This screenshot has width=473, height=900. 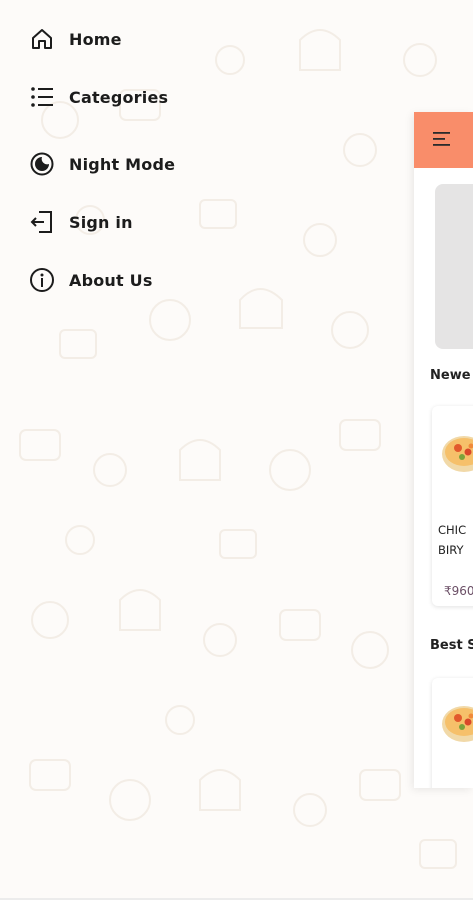 What do you see at coordinates (450, 375) in the screenshot?
I see `section-title-newest: Newe` at bounding box center [450, 375].